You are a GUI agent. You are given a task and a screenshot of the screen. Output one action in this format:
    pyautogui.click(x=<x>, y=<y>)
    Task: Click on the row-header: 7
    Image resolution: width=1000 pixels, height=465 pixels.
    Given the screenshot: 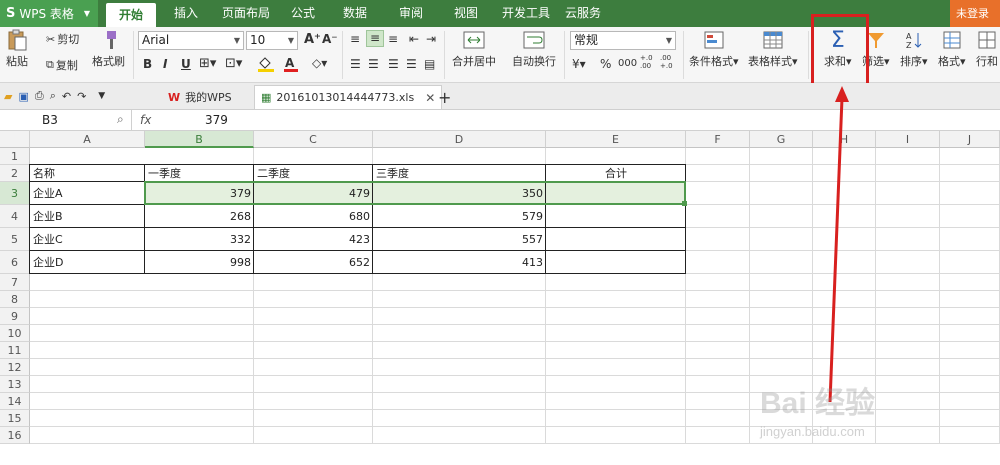 What is the action you would take?
    pyautogui.click(x=15, y=282)
    